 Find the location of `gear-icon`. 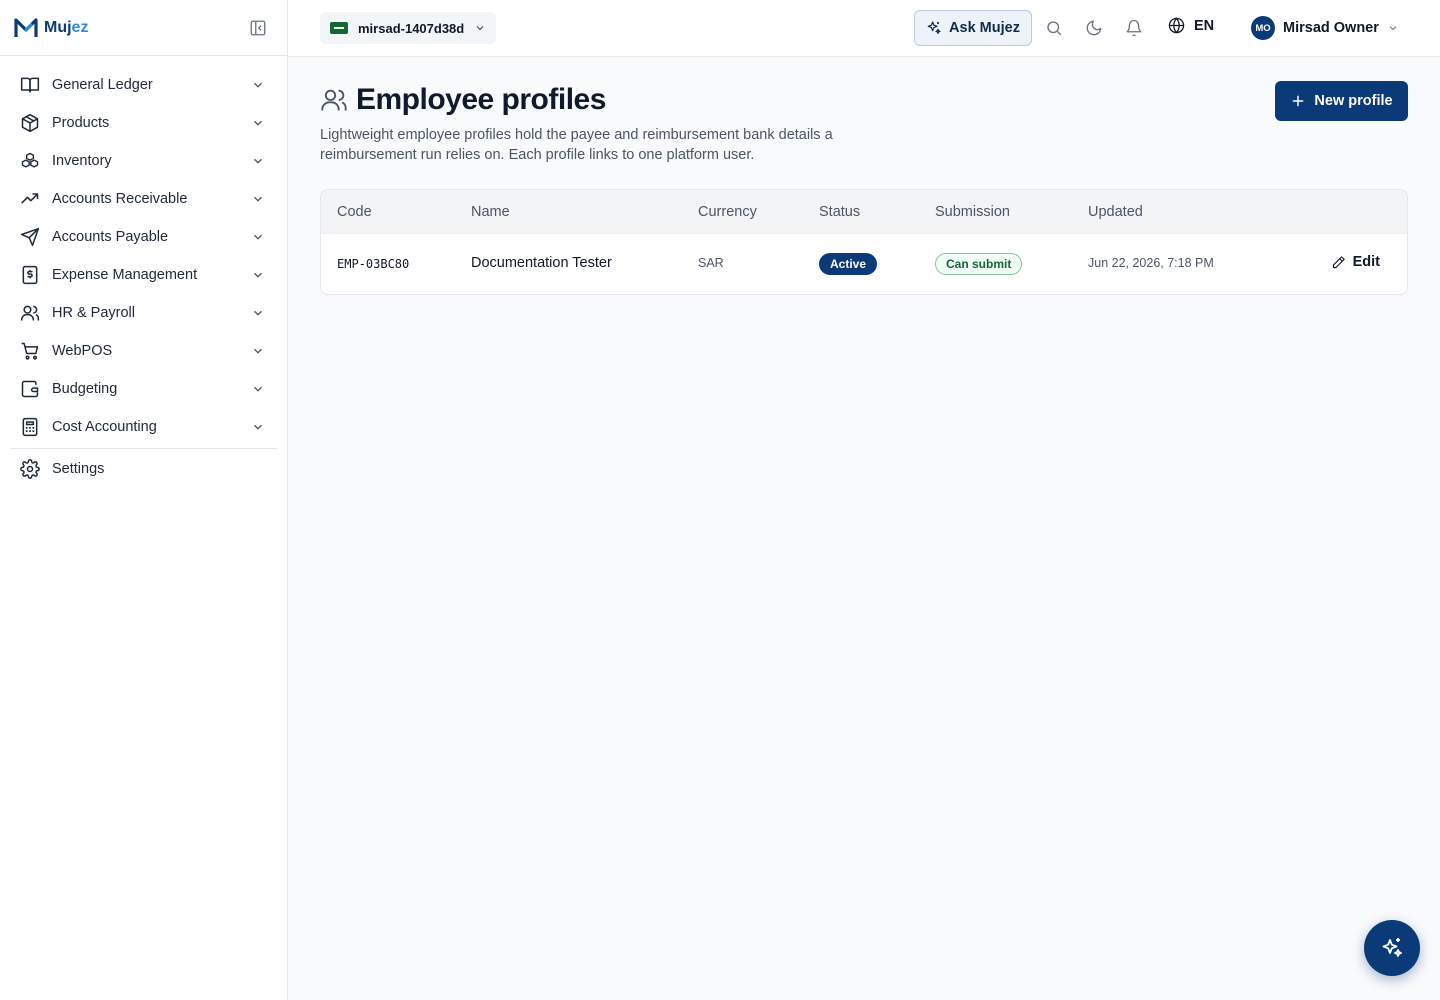

gear-icon is located at coordinates (30, 469).